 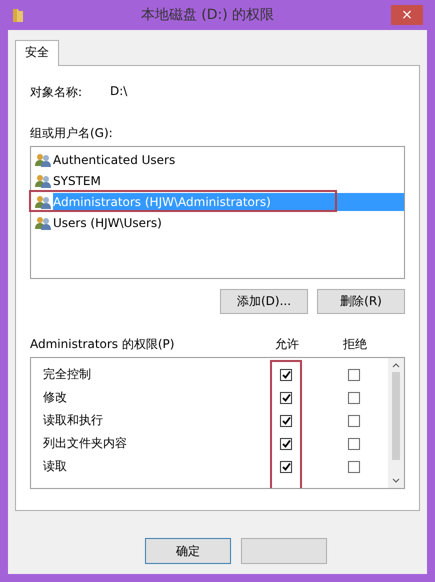 What do you see at coordinates (217, 159) in the screenshot?
I see `user-item: Authenticated Users` at bounding box center [217, 159].